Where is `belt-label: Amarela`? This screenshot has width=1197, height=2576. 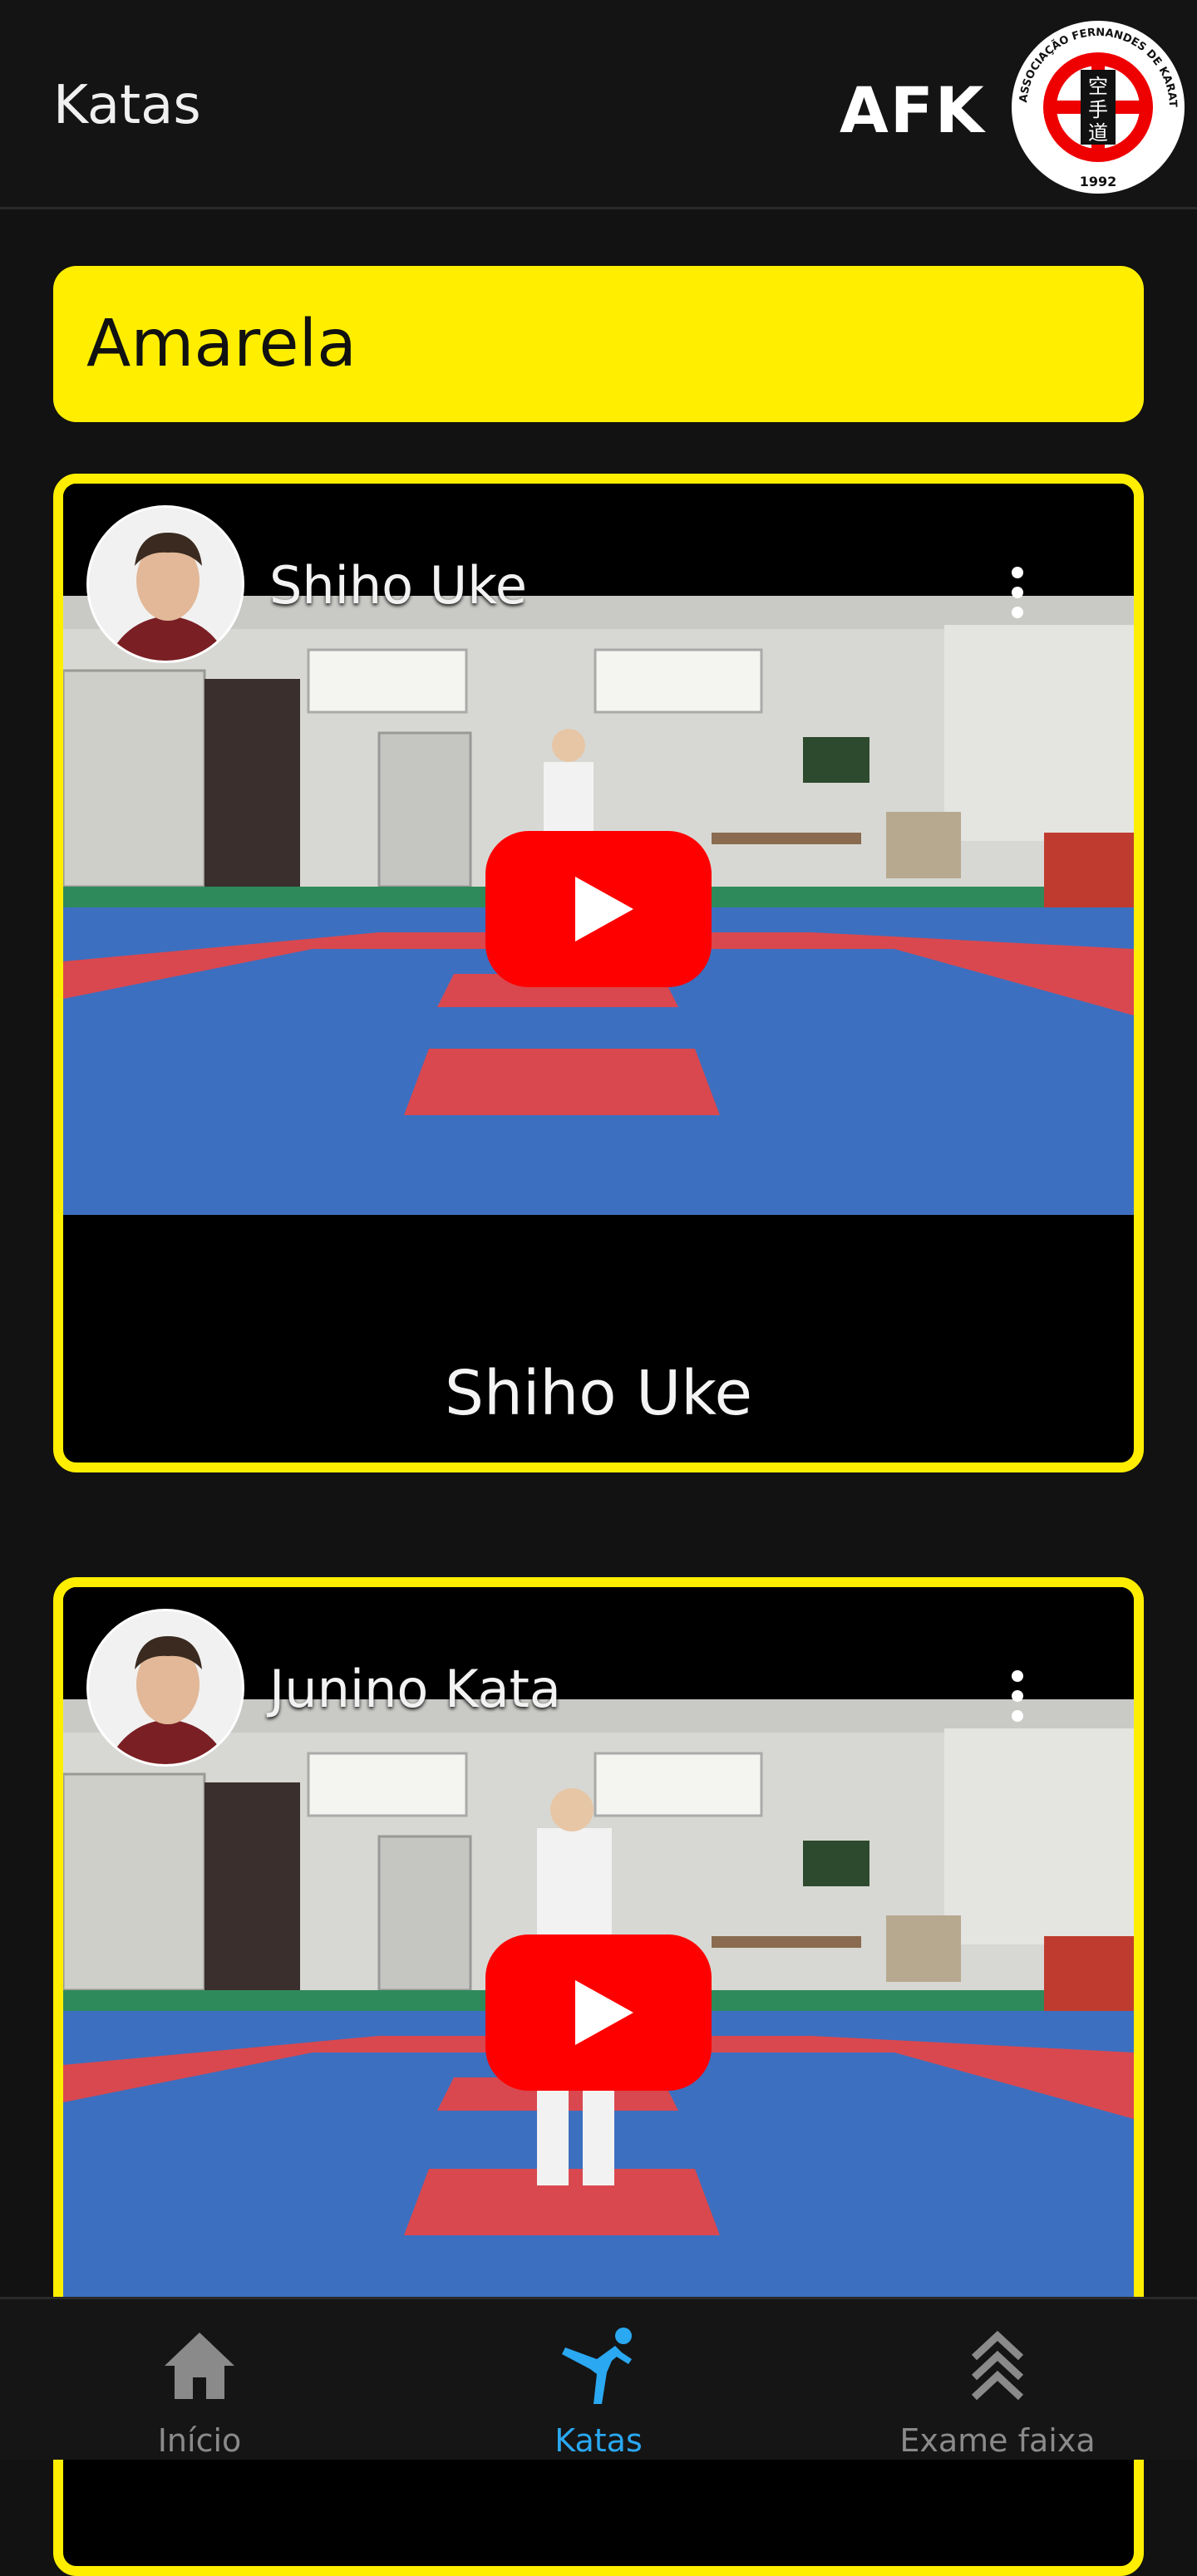
belt-label: Amarela is located at coordinates (221, 344).